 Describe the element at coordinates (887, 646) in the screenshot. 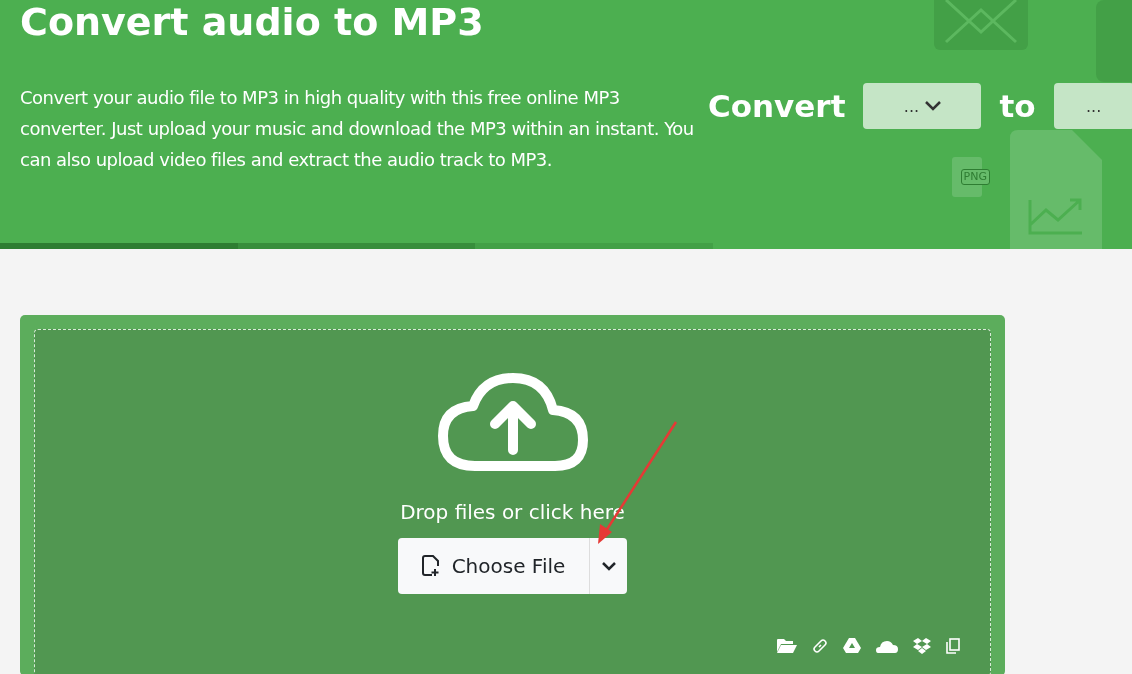

I see `cloud-icon` at that location.